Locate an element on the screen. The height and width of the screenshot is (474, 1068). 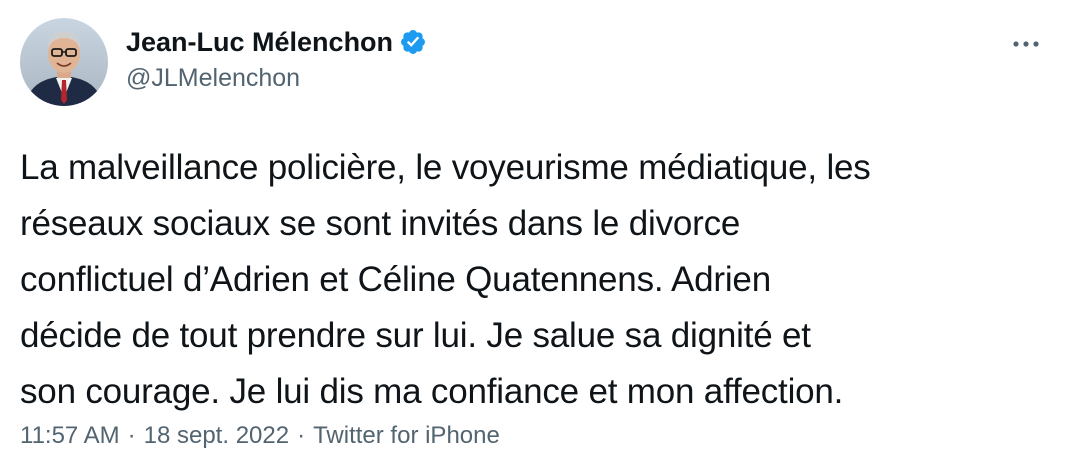
avatar-image is located at coordinates (64, 62).